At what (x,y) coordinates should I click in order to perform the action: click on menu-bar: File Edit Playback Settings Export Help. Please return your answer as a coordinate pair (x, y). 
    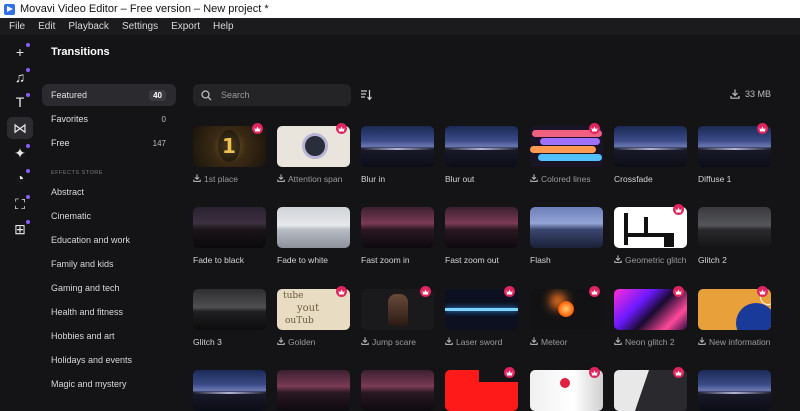
    Looking at the image, I should click on (400, 26).